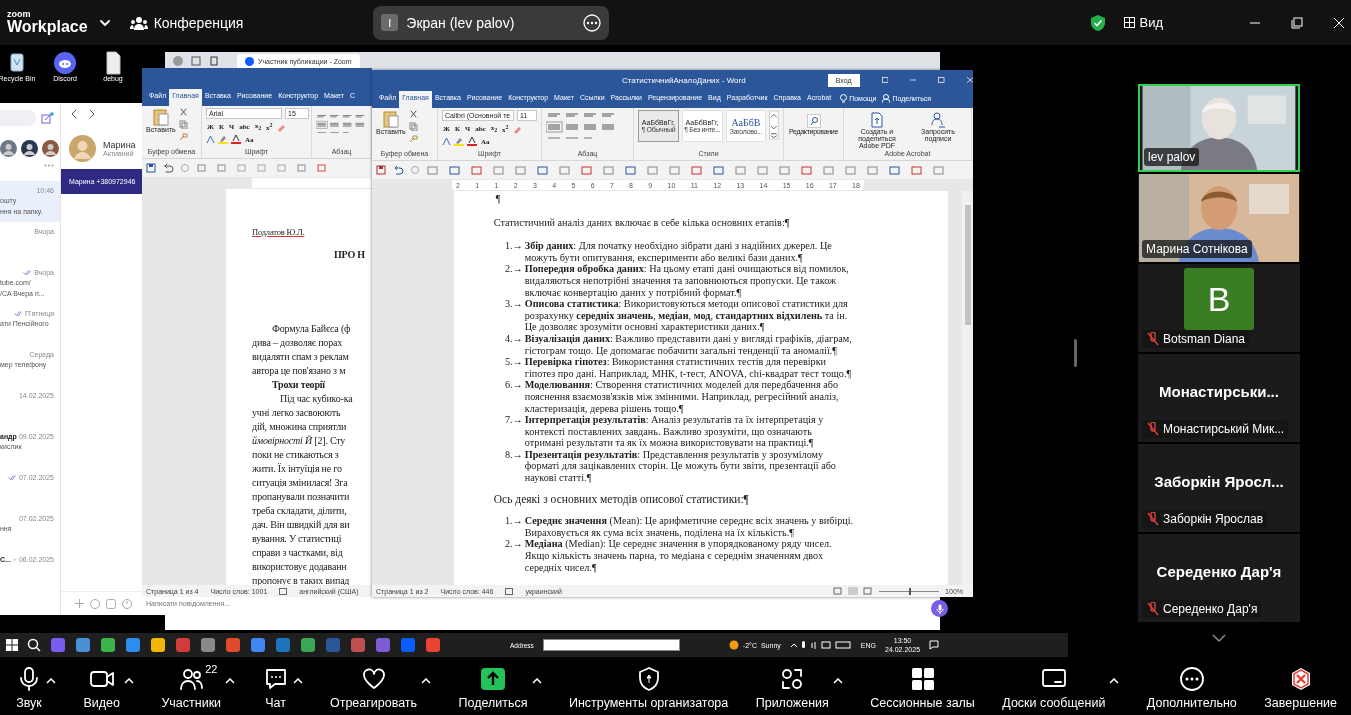 This screenshot has width=1351, height=715. Describe the element at coordinates (279, 232) in the screenshot. I see `document-line: Подлатов Ю.Л.` at that location.